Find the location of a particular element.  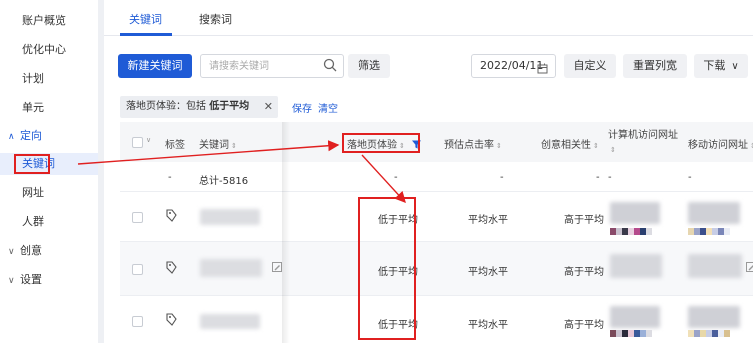

column-header-ad-relevance: 创意相关性 ⇕ is located at coordinates (570, 143).